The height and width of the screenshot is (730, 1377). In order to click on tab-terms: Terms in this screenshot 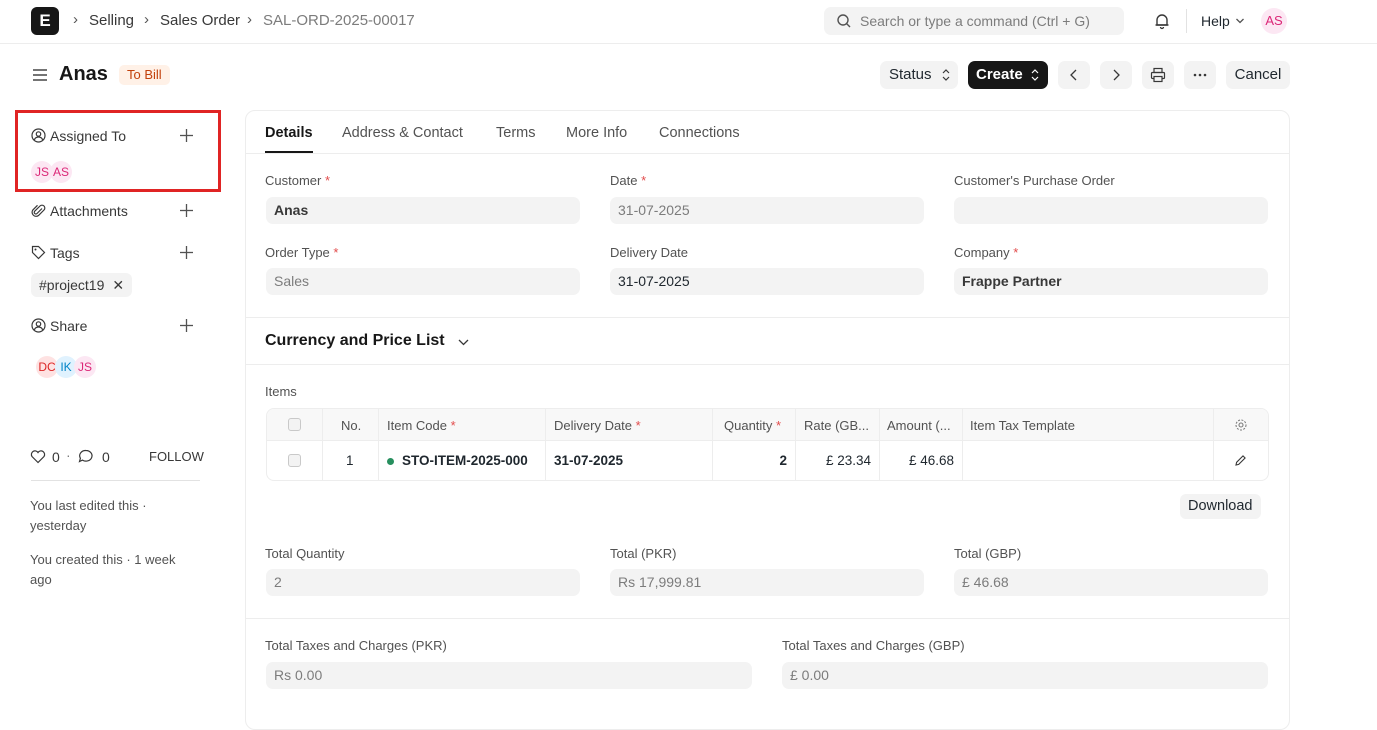, I will do `click(515, 133)`.